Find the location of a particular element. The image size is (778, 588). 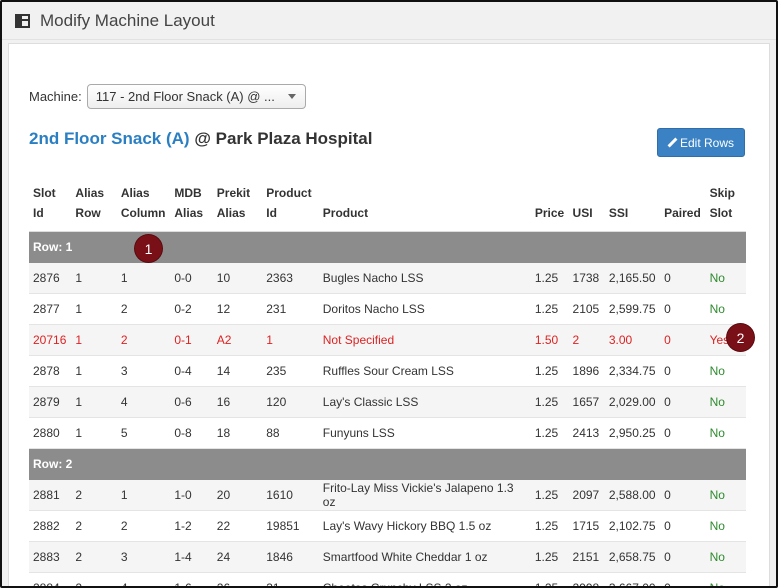

table-cell: 2,950.25 is located at coordinates (632, 433).